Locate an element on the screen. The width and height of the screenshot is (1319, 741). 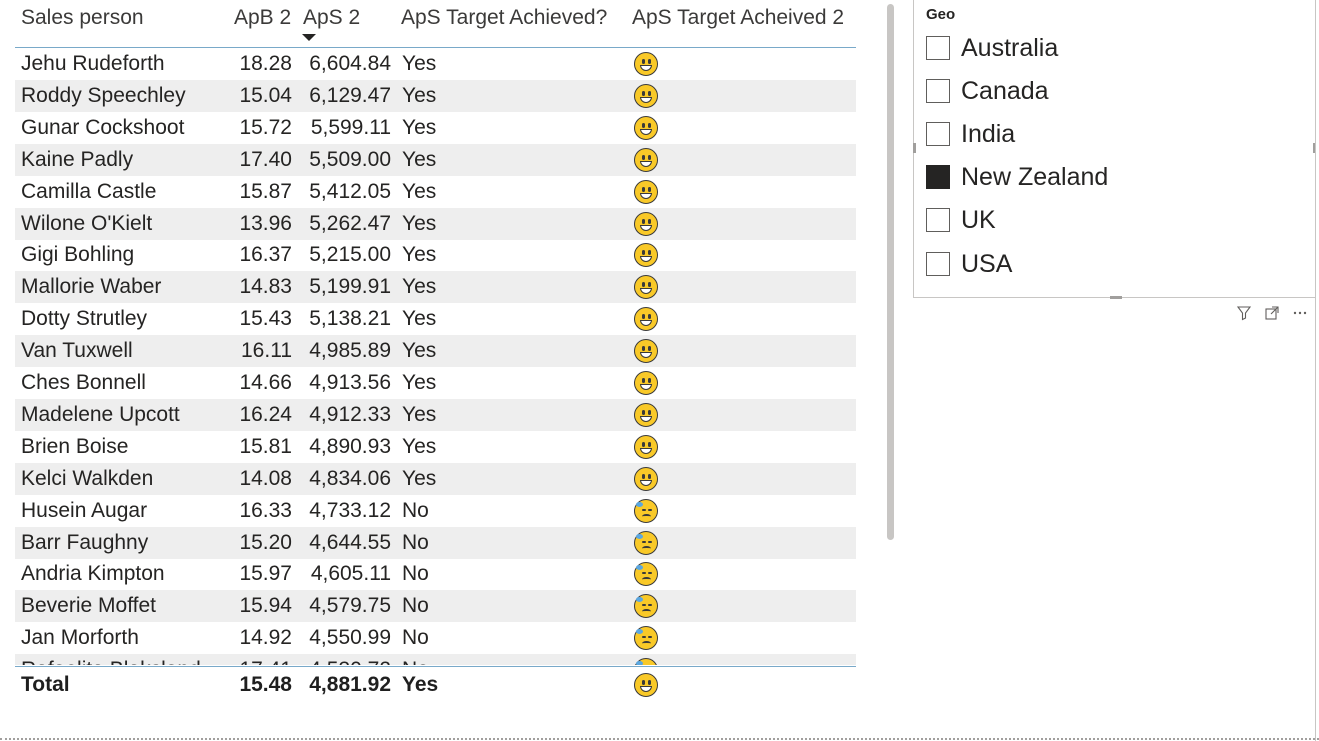
canvas-edge is located at coordinates (1315, 370).